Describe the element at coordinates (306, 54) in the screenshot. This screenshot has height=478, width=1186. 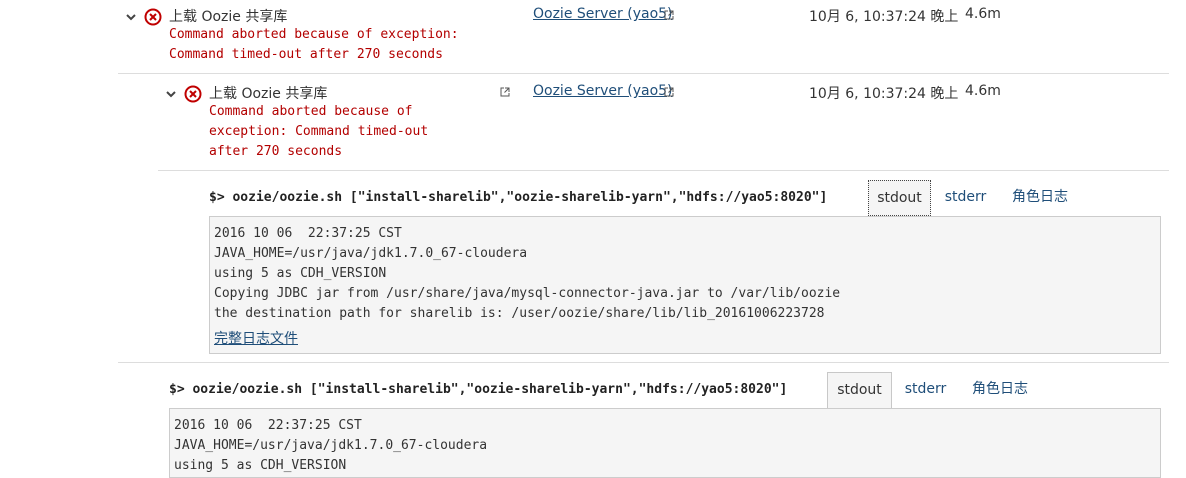
I see `error-line: Command timed-out after 270 seconds` at that location.